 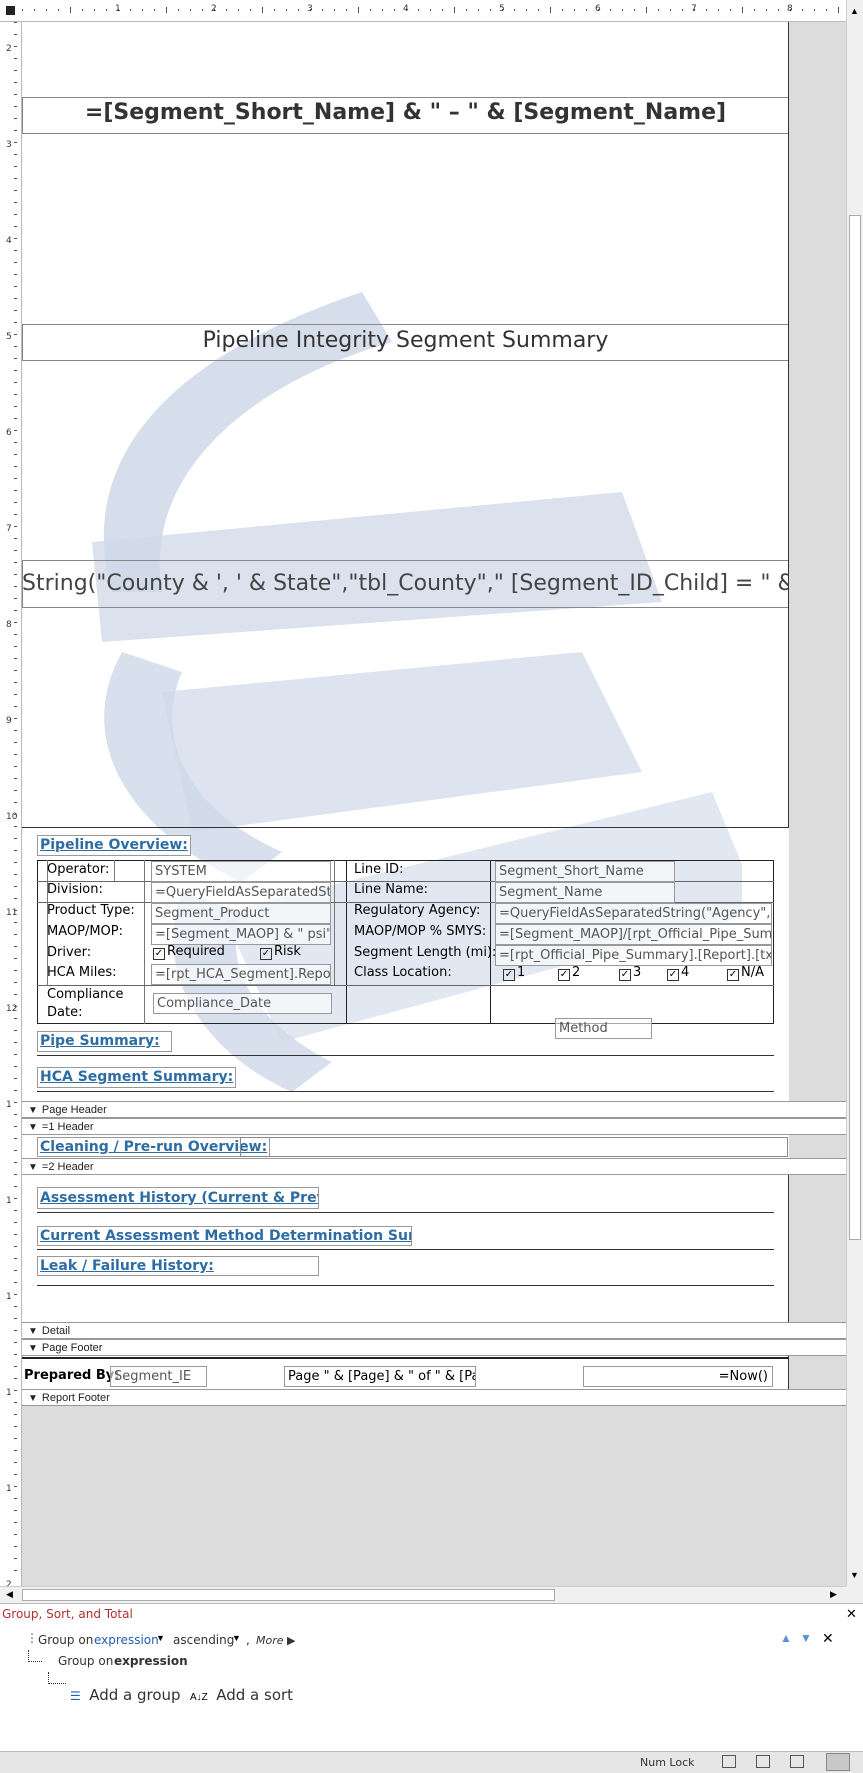 What do you see at coordinates (633, 934) in the screenshot?
I see `maop-smys-field: =[Segment_MAOP]/[rpt_Official_Pipe_Summ` at bounding box center [633, 934].